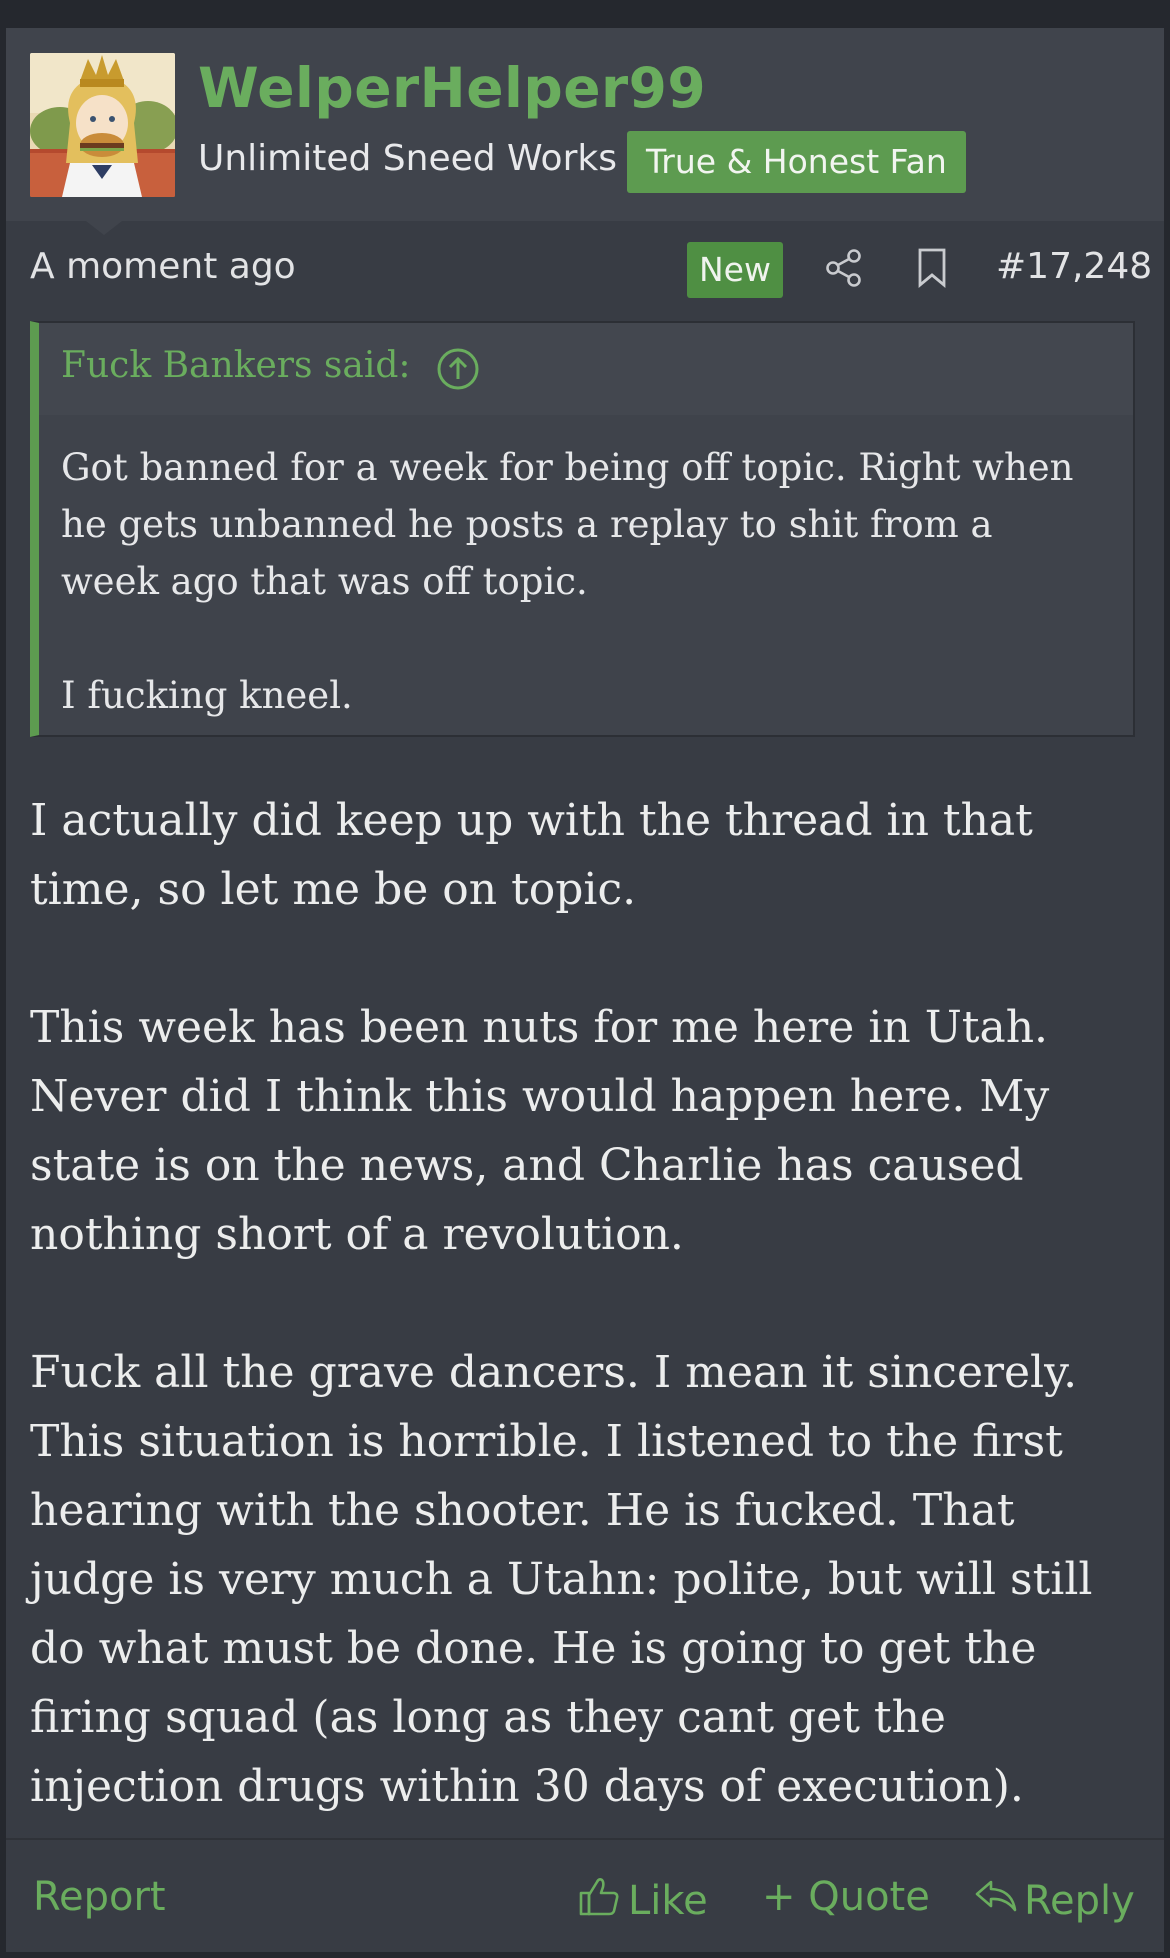  What do you see at coordinates (796, 162) in the screenshot?
I see `user-banner: True & Honest Fan` at bounding box center [796, 162].